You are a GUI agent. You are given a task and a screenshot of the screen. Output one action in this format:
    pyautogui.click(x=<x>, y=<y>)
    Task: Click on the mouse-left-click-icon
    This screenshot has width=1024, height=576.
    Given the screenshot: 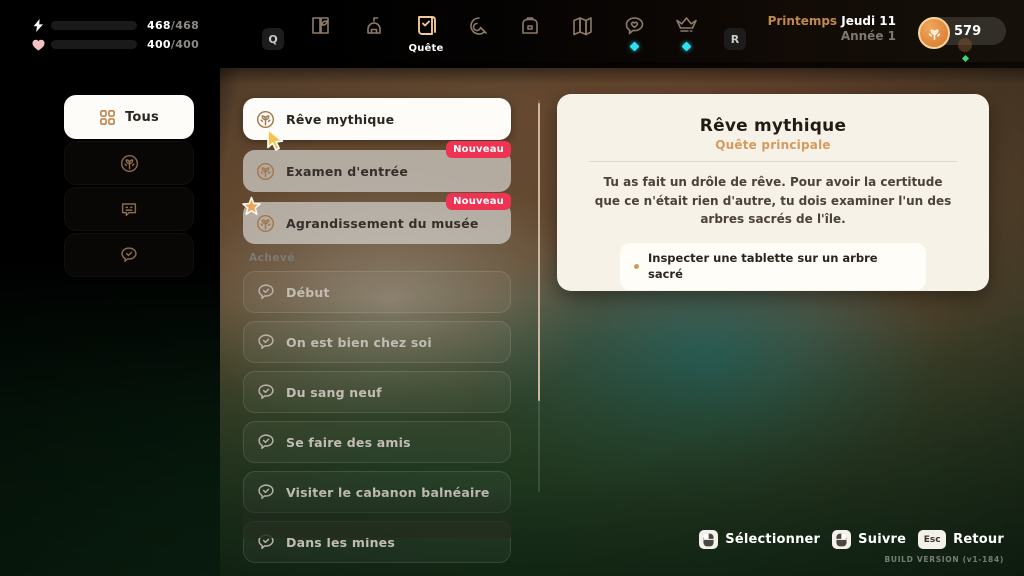 What is the action you would take?
    pyautogui.click(x=709, y=539)
    